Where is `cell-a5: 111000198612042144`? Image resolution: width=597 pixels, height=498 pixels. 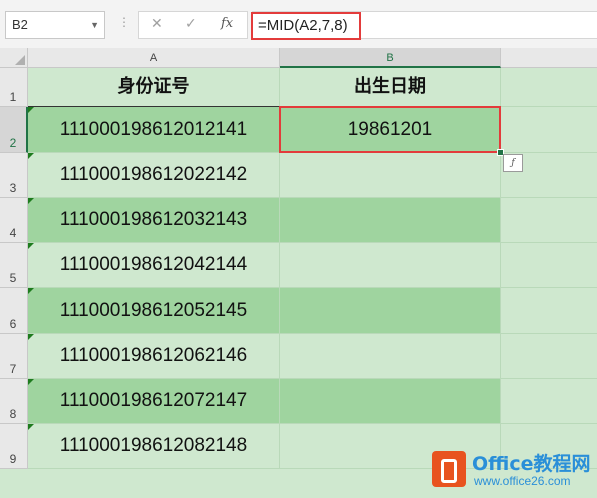
cell-a5: 111000198612042144 is located at coordinates (154, 265).